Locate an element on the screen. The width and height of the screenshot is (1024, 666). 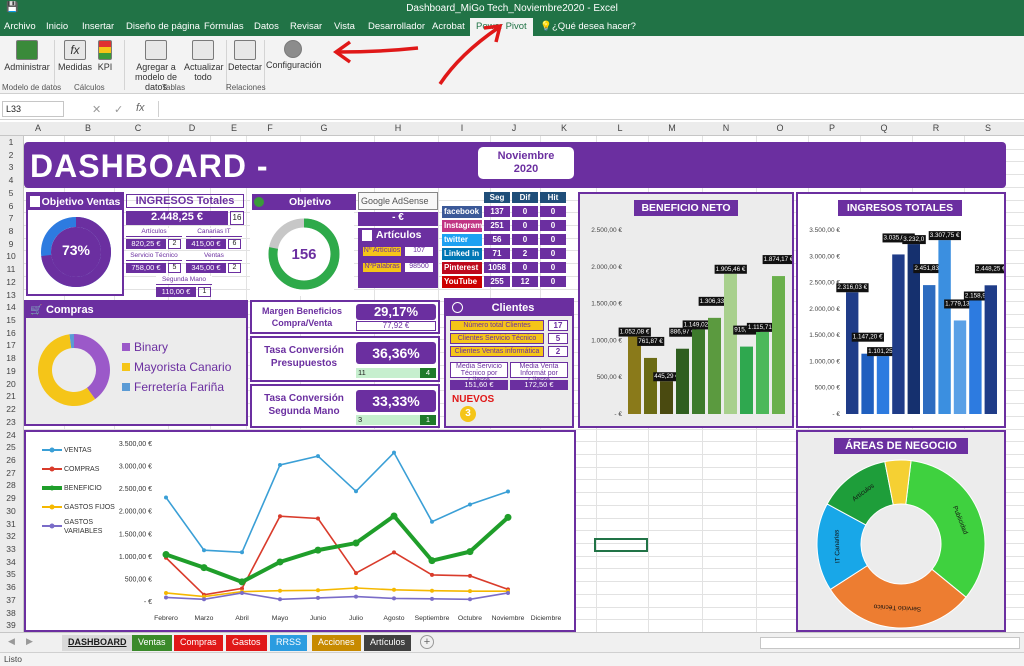
row-header-7: 7 is located at coordinates (11, 218).